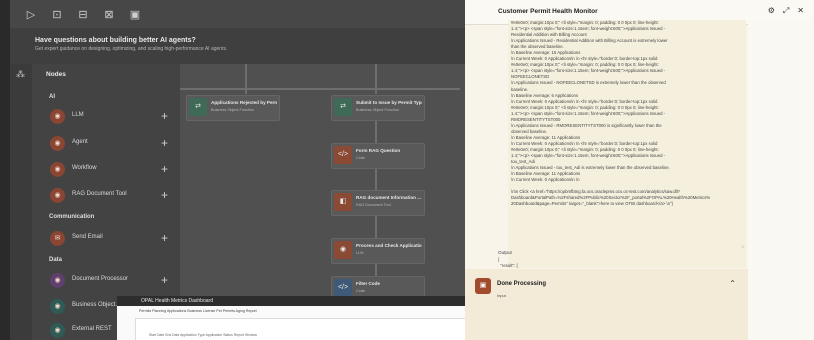 This screenshot has width=814, height=340. I want to click on node-item-label: Document Processor, so click(100, 279).